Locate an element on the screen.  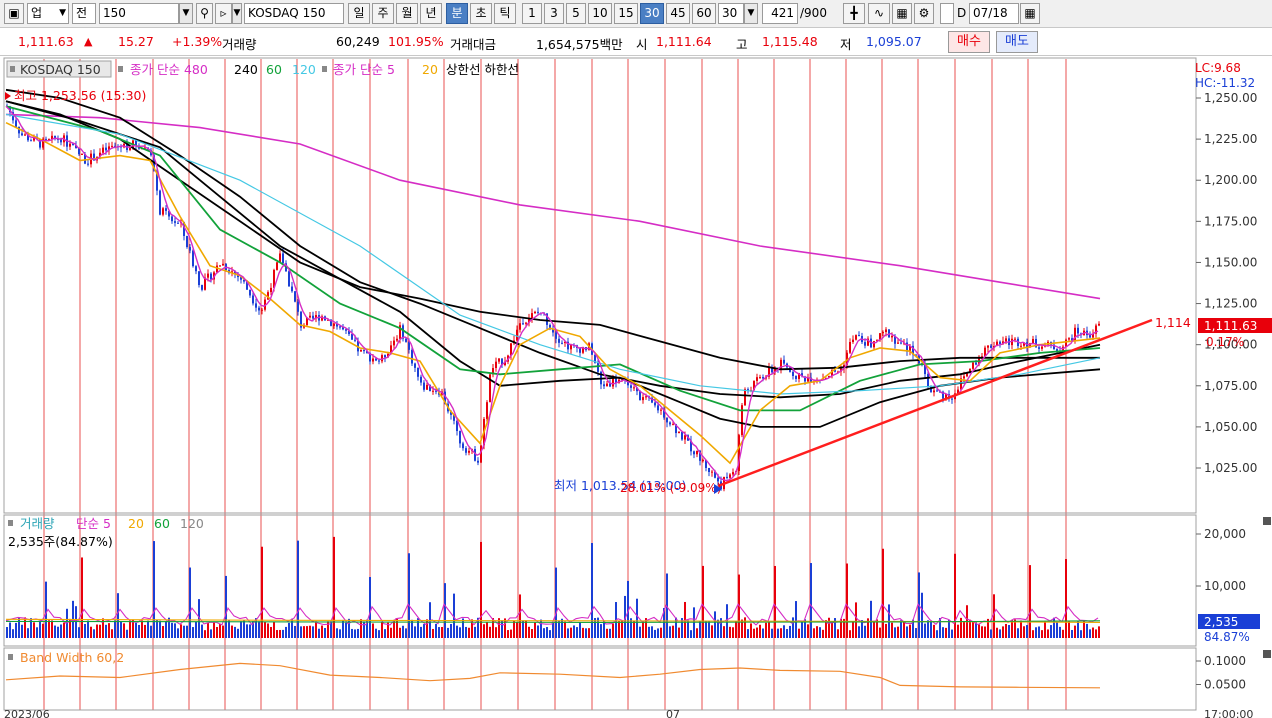
minute-5-button: 5 is located at coordinates (576, 13).